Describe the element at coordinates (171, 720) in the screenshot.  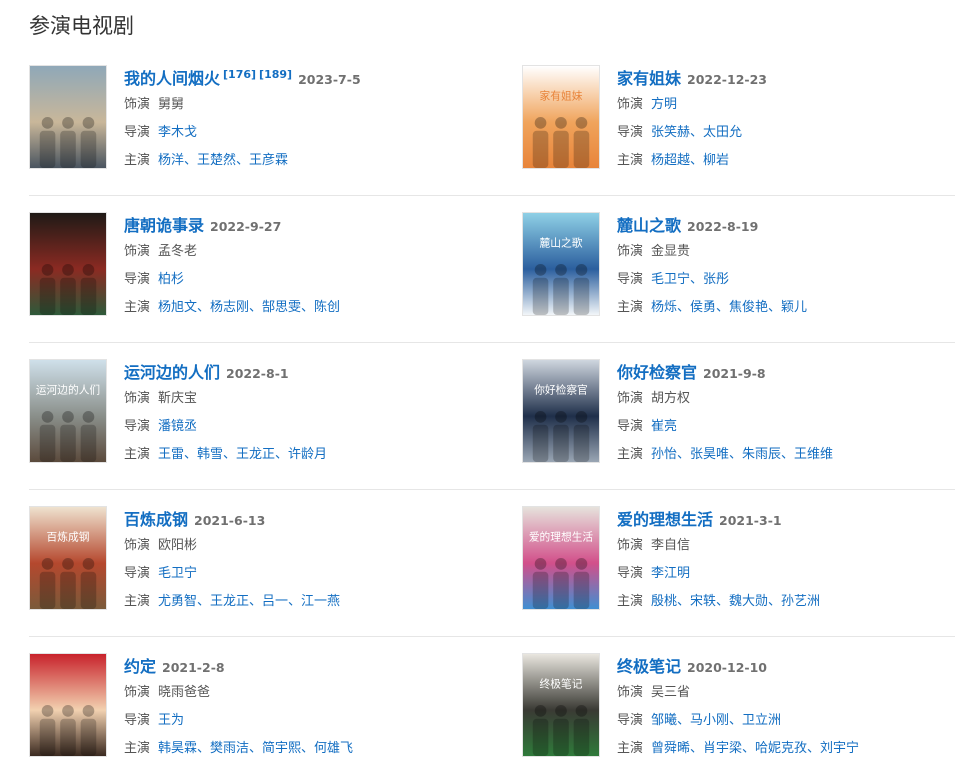
I see `director-value: 王为` at that location.